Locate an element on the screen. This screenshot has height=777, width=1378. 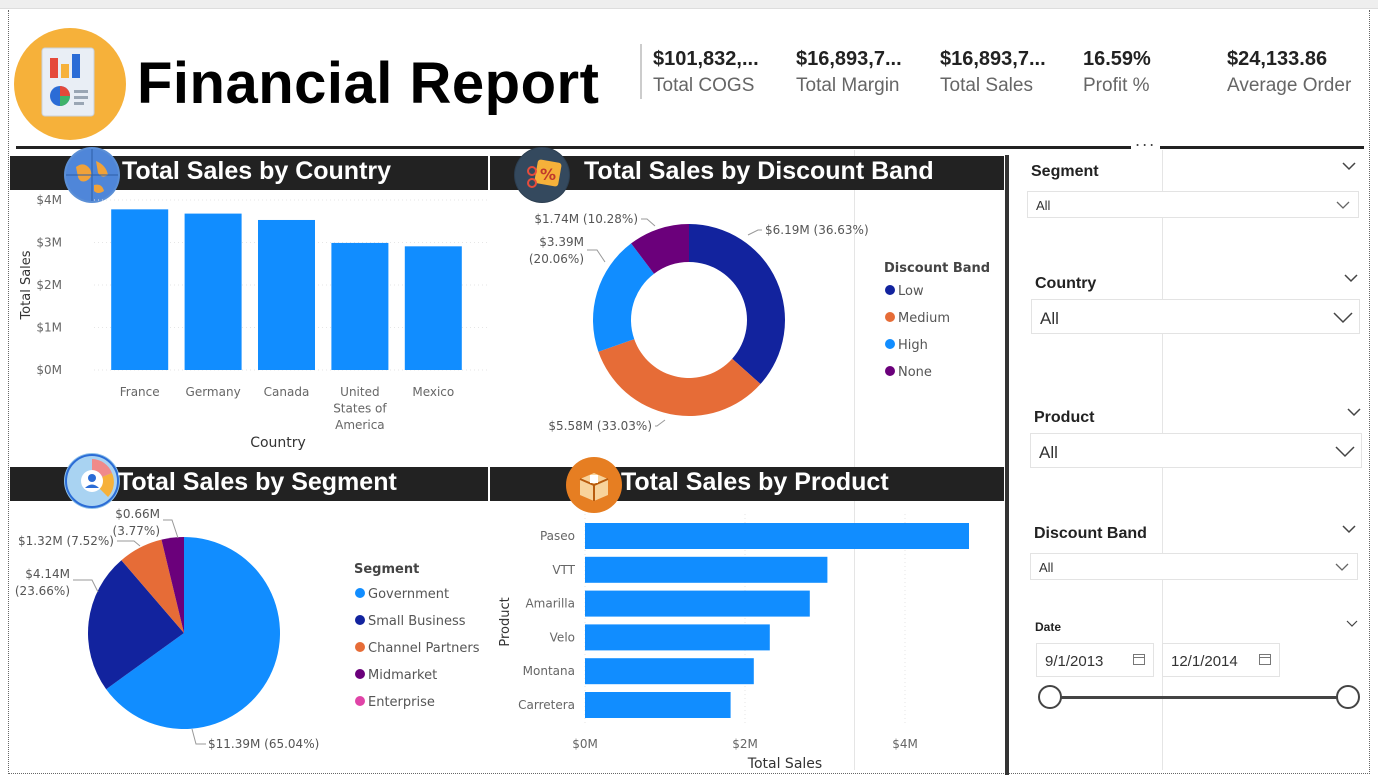
product-dropdown-value: All is located at coordinates (1048, 452).